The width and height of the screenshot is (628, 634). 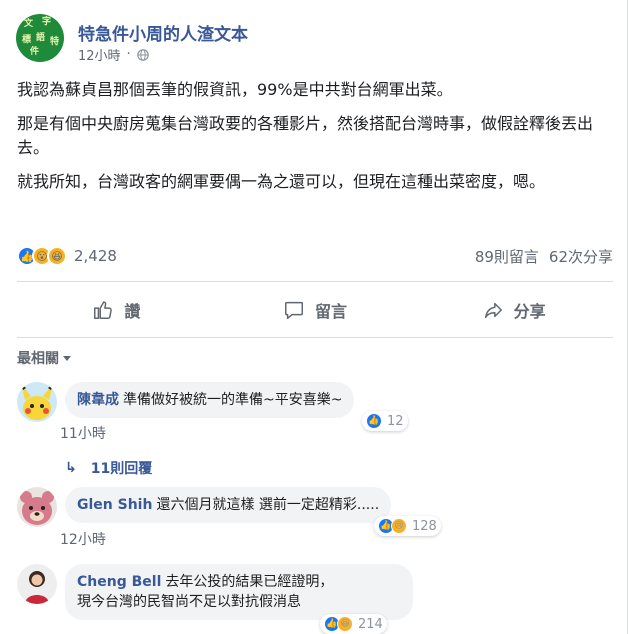 I want to click on share-label: 分享, so click(x=529, y=311).